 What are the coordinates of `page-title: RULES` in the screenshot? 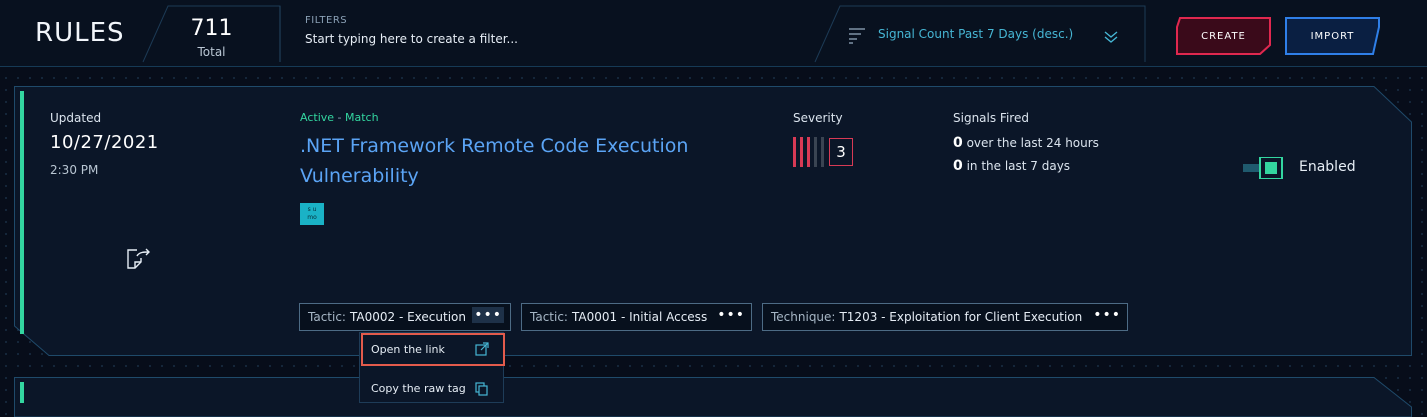 It's located at (80, 33).